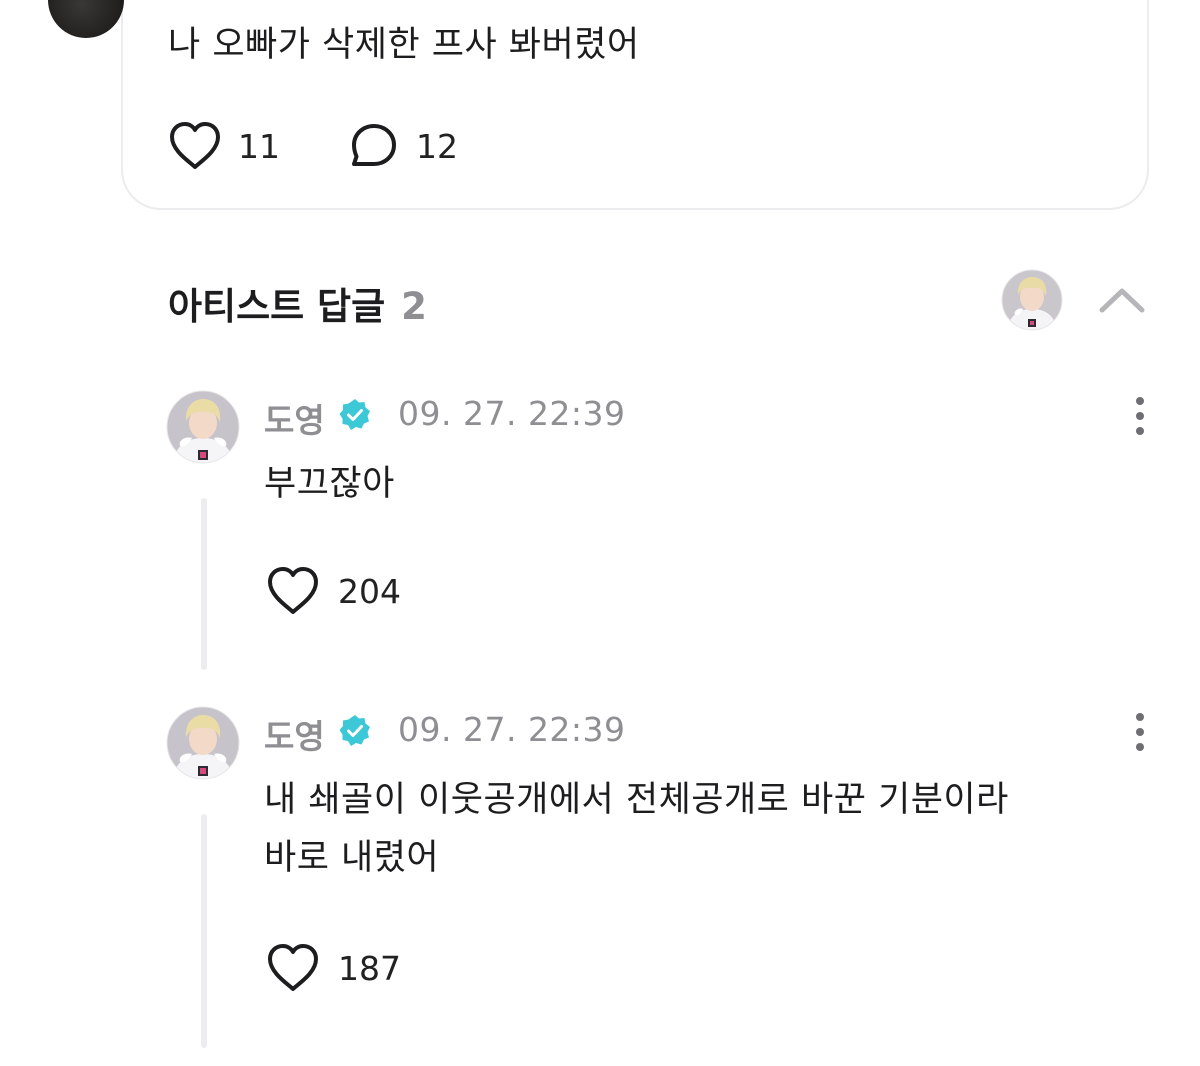 This screenshot has height=1066, width=1200. Describe the element at coordinates (403, 146) in the screenshot. I see `post-comment-button: 12` at that location.